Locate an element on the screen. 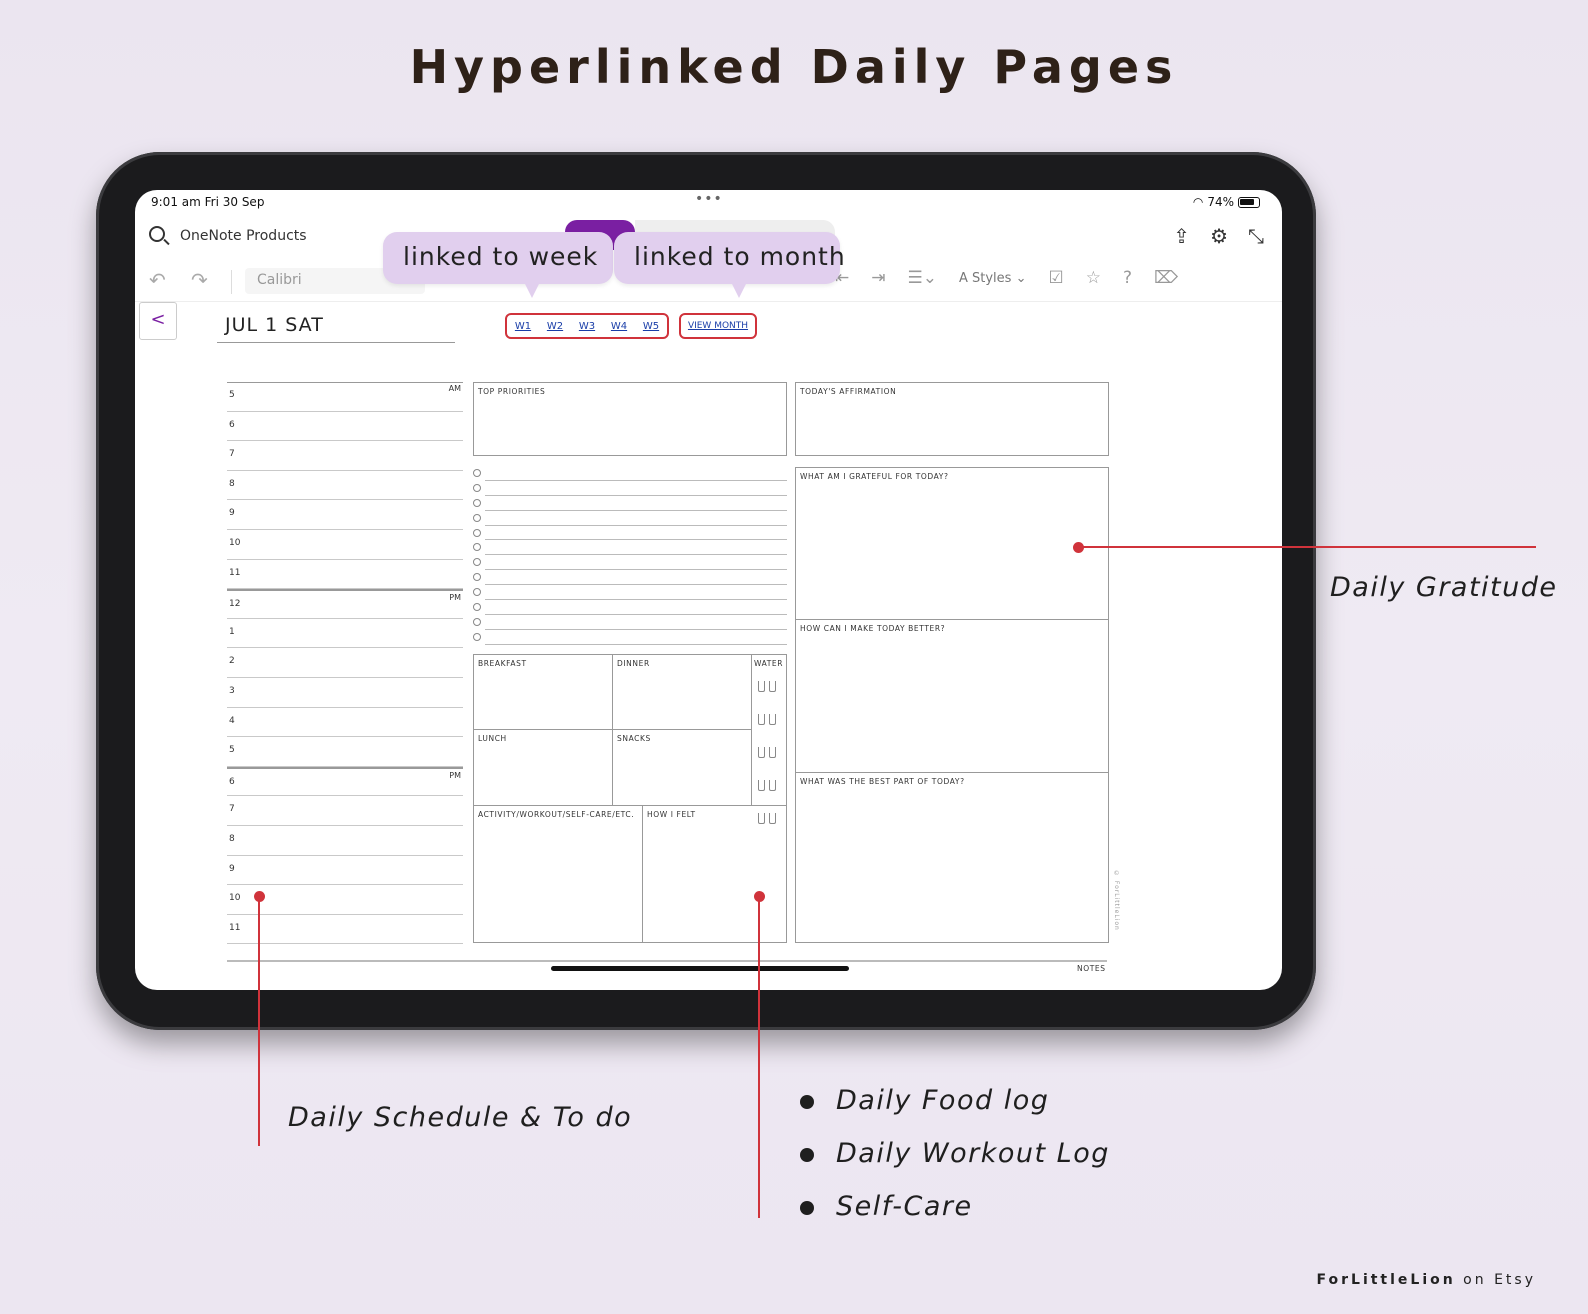 The image size is (1588, 1314). affirmation-box: TODAY'S AFFIRMATION is located at coordinates (952, 419).